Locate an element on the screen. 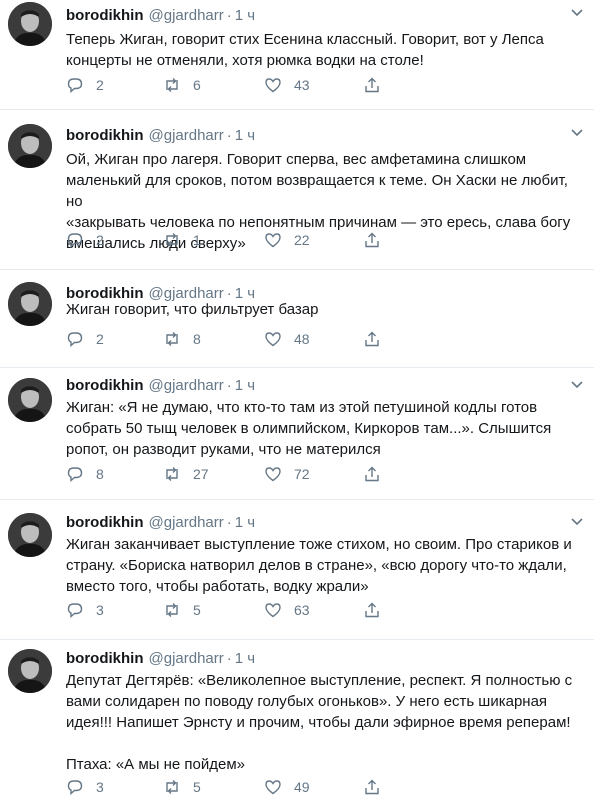  like-count: 22 is located at coordinates (302, 240).